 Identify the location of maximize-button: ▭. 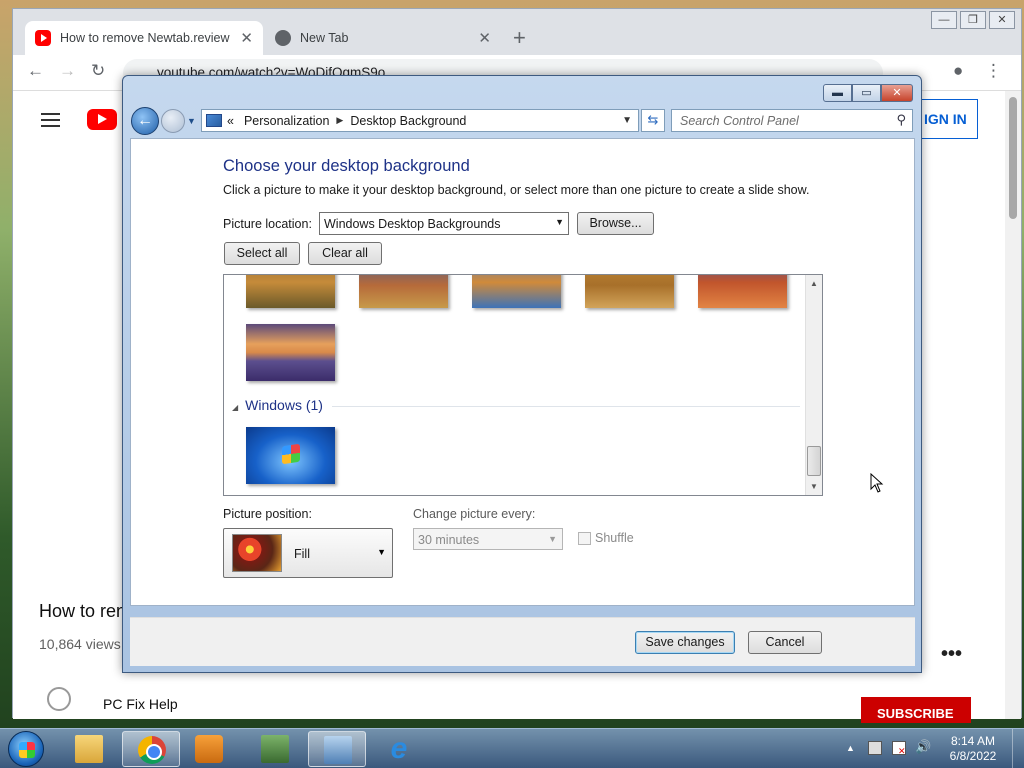
(866, 93).